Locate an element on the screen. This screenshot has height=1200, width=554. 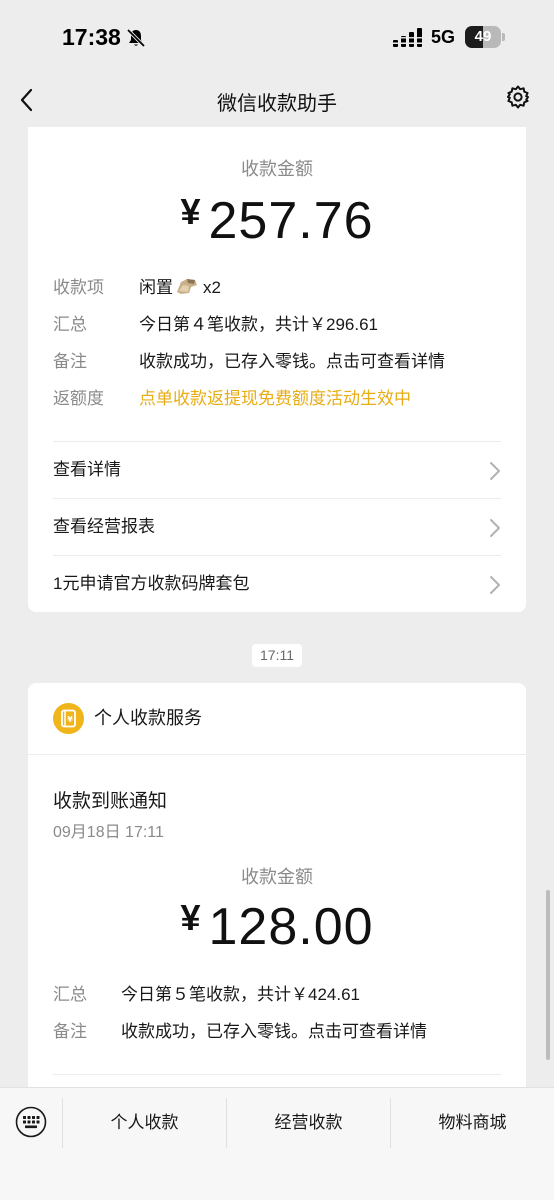
detail-row-item: 收款项 闲置 x2 is located at coordinates (279, 288).